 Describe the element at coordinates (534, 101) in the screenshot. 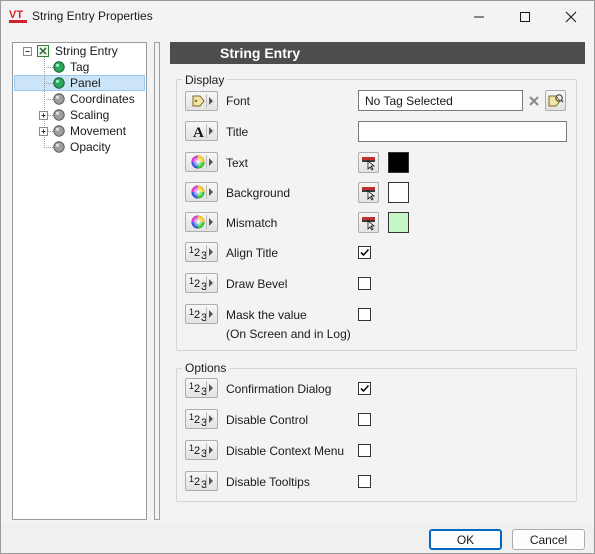

I see `clear-tag-icon` at that location.